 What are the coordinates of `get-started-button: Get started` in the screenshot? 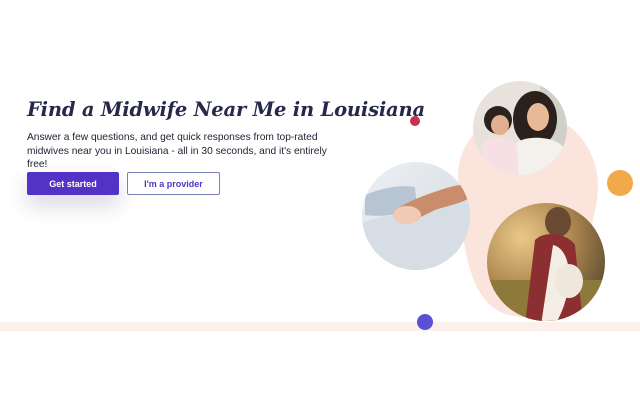 It's located at (73, 183).